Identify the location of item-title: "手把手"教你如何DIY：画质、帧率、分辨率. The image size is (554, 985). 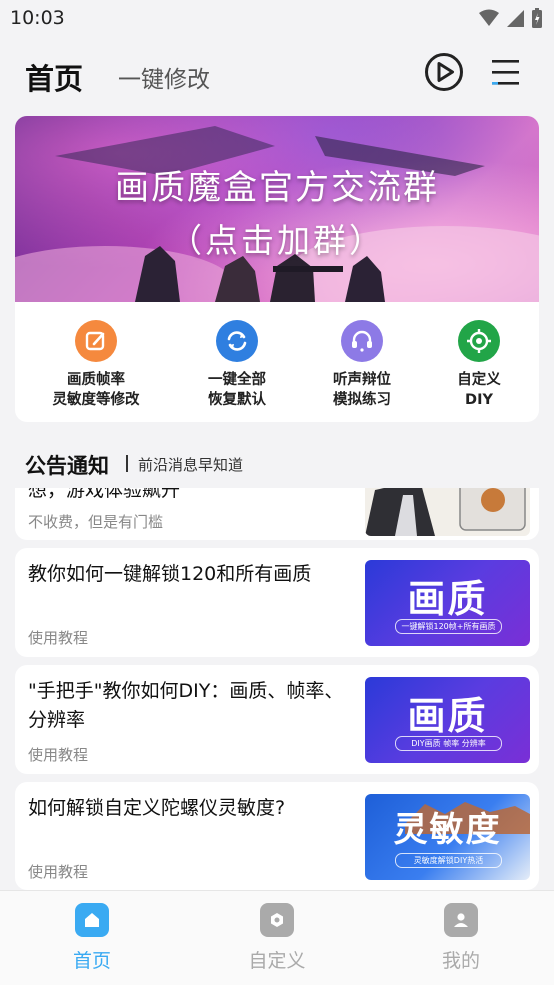
(186, 705).